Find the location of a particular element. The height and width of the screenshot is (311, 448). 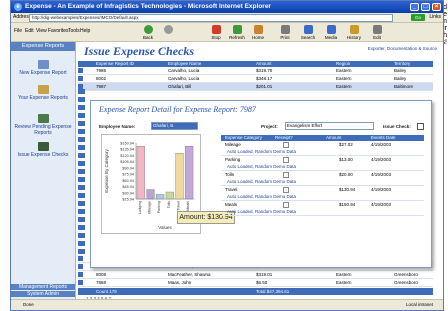

status-bar: Done Local intranet is located at coordinates (227, 304).